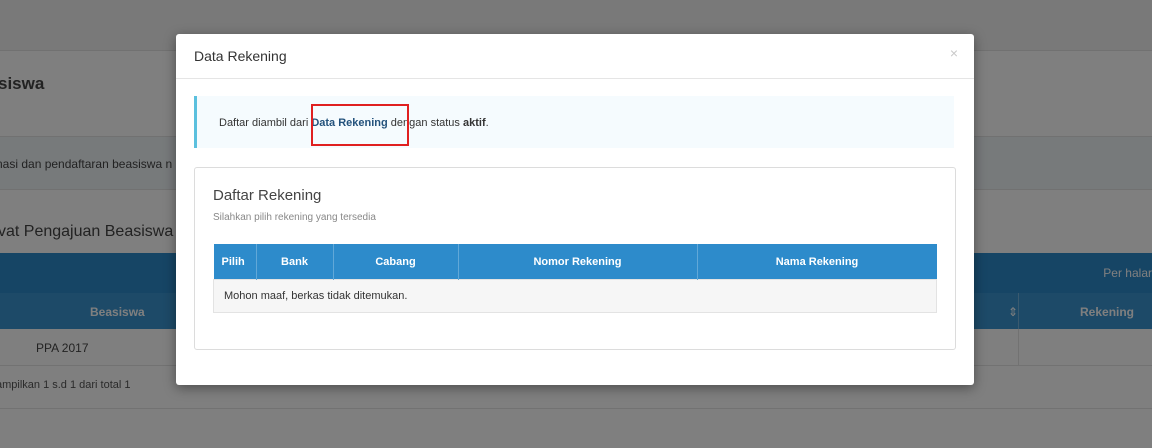  Describe the element at coordinates (954, 53) in the screenshot. I see `close-icon: ×` at that location.